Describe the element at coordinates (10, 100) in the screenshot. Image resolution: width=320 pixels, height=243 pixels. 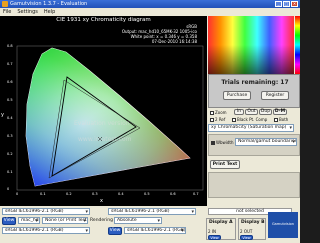
I see `y-tick: 0.5` at that location.